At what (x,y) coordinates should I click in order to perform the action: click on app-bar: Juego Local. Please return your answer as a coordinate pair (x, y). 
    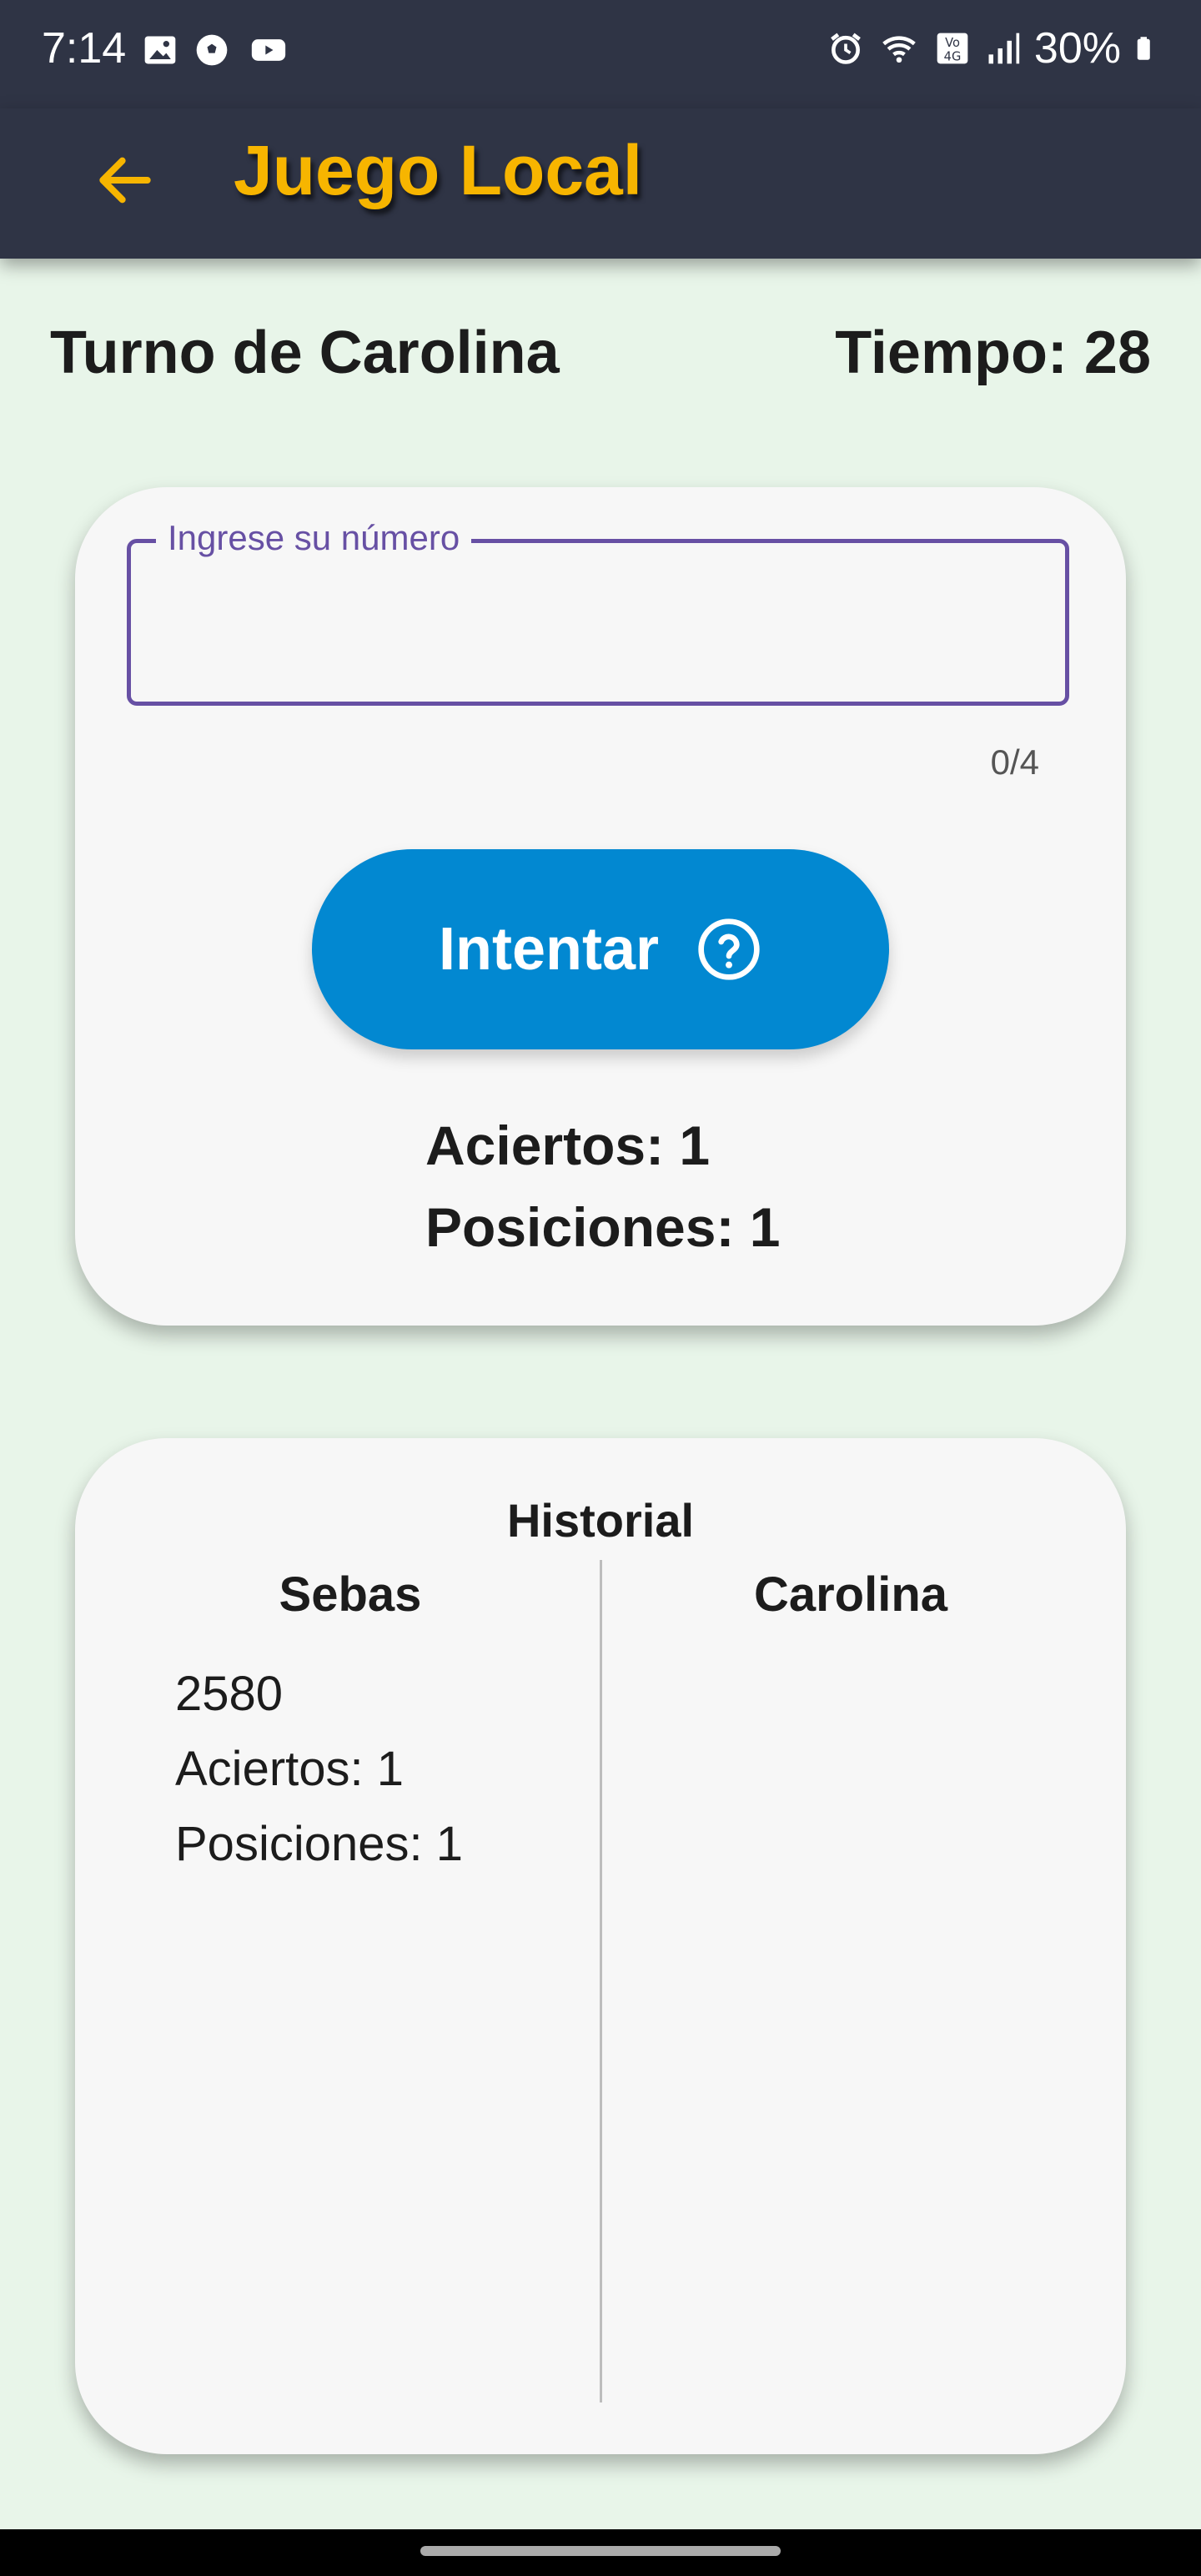
    Looking at the image, I should click on (601, 183).